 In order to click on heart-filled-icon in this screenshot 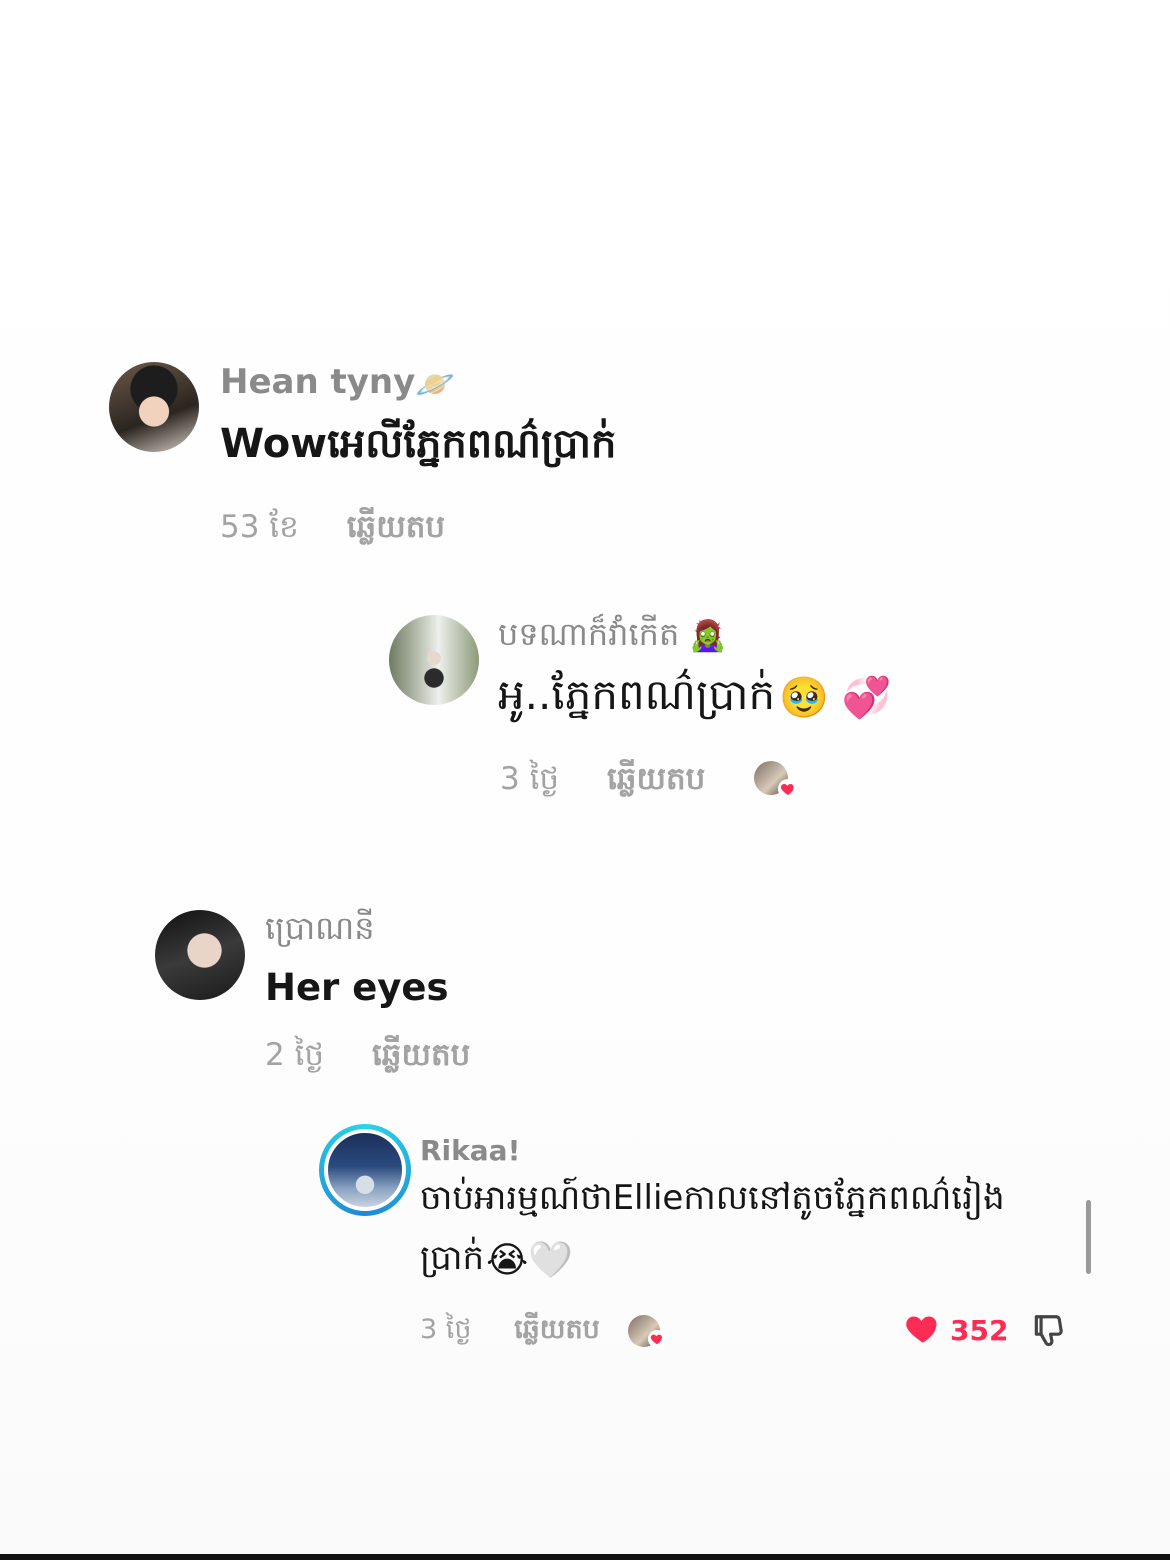, I will do `click(921, 1329)`.